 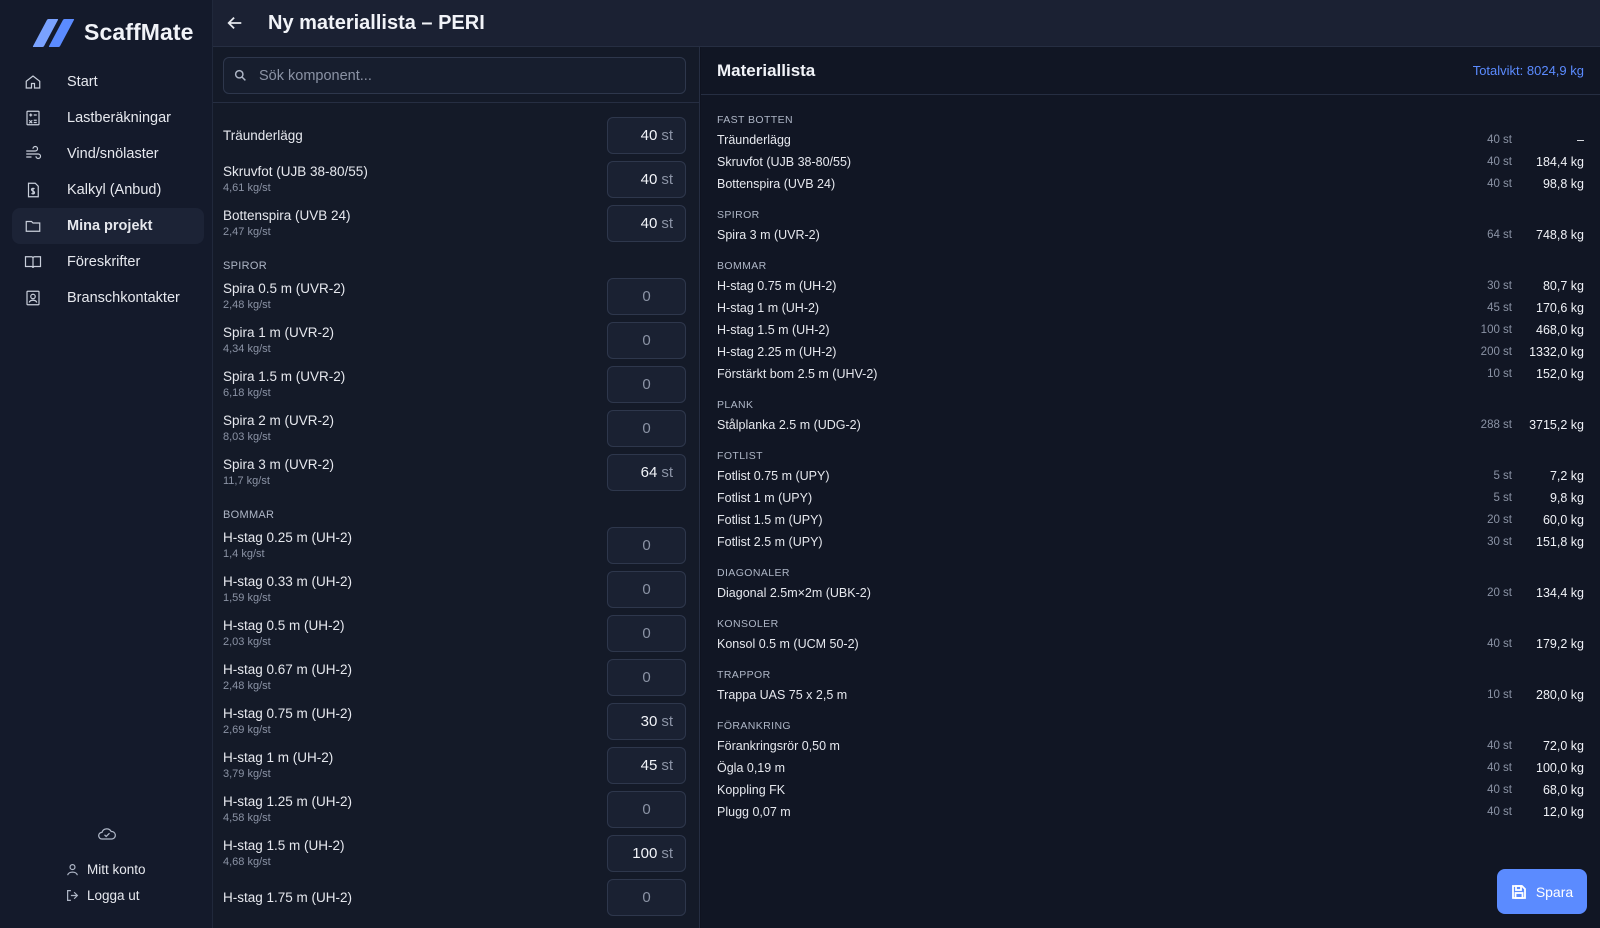 I want to click on material-quantity: 200 st, so click(x=1496, y=352).